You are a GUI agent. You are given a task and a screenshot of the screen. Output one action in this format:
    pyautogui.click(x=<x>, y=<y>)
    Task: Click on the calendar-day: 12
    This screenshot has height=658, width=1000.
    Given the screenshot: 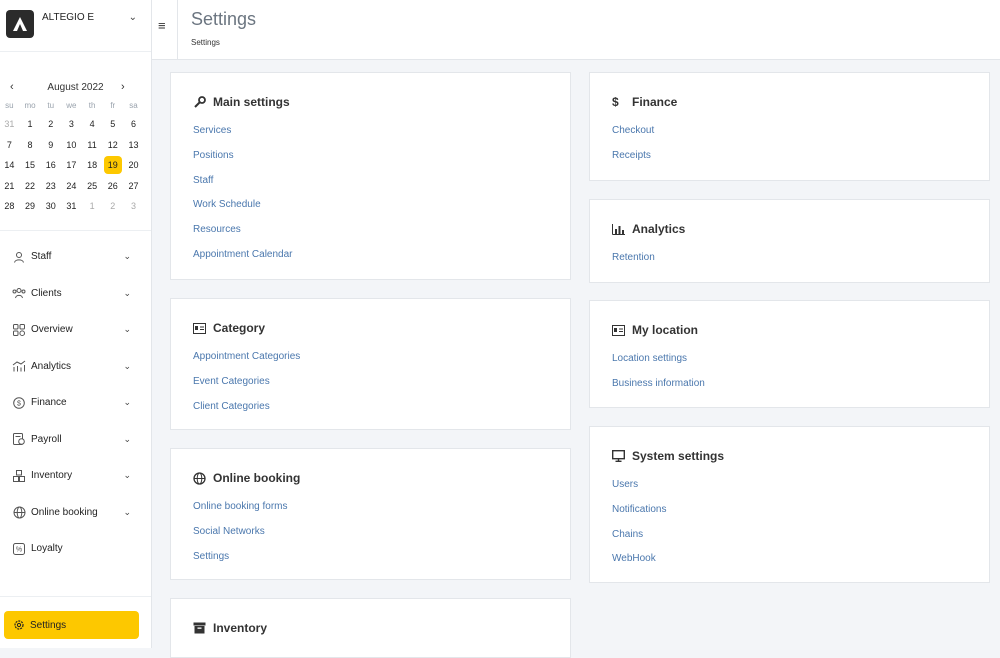 What is the action you would take?
    pyautogui.click(x=112, y=145)
    